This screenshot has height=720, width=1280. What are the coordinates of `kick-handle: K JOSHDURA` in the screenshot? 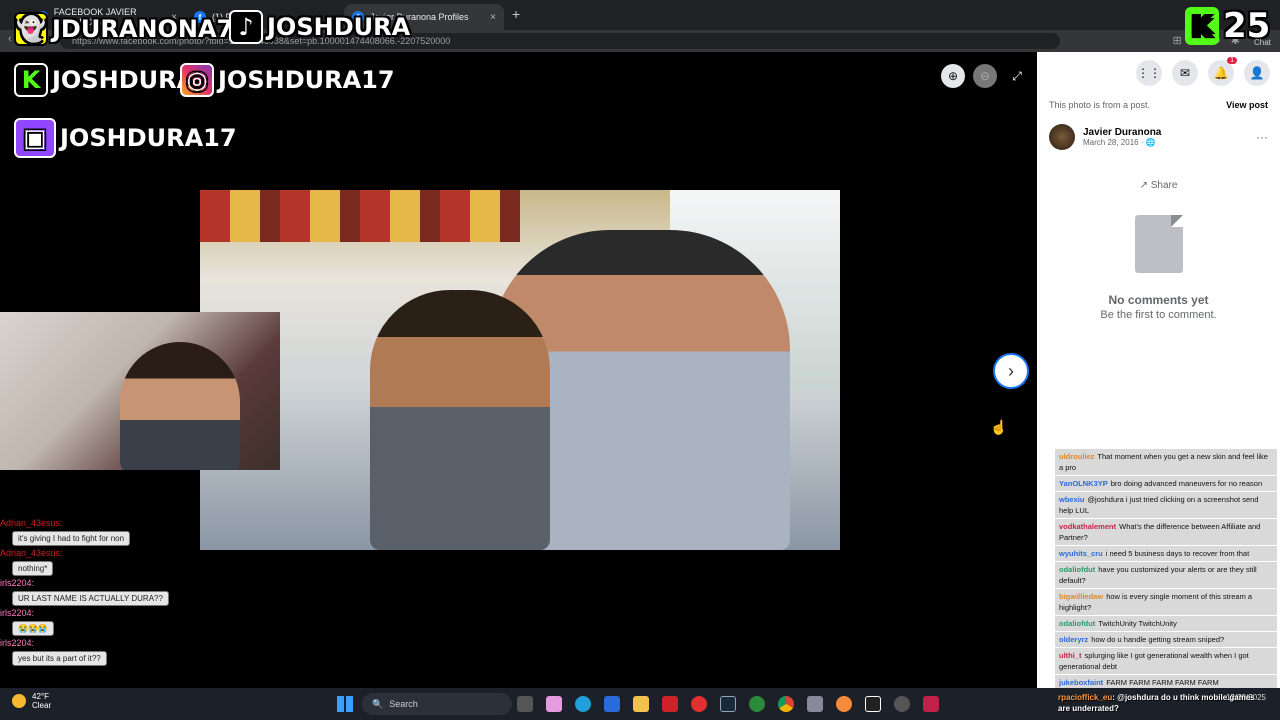 It's located at (104, 80).